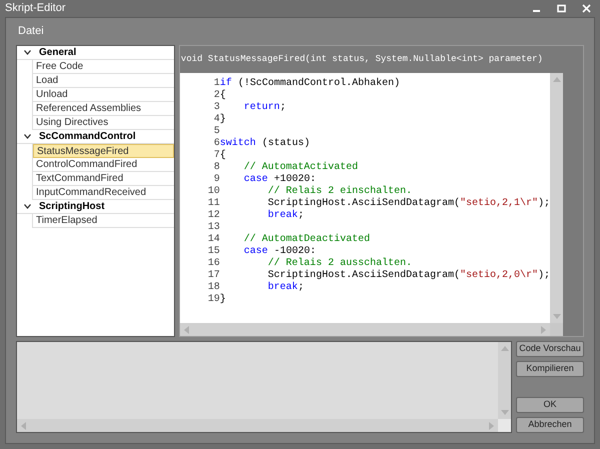 The image size is (600, 449). I want to click on line-number: 13, so click(213, 228).